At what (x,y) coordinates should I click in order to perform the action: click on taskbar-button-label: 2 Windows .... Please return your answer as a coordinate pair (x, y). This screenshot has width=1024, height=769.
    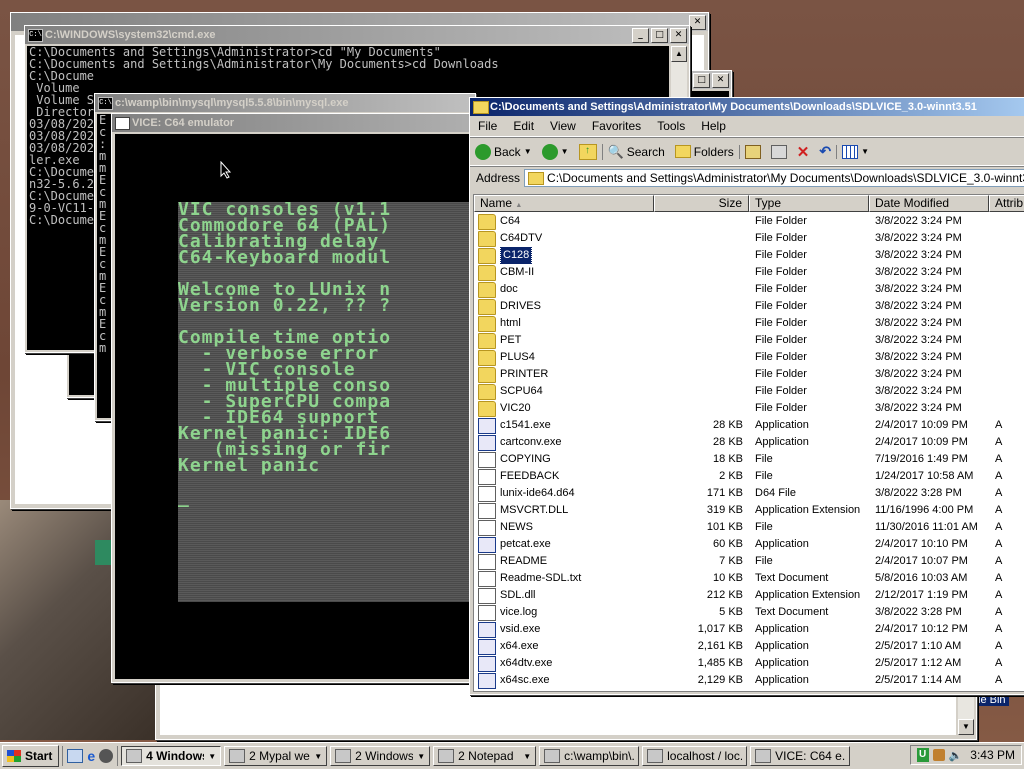
    Looking at the image, I should click on (384, 756).